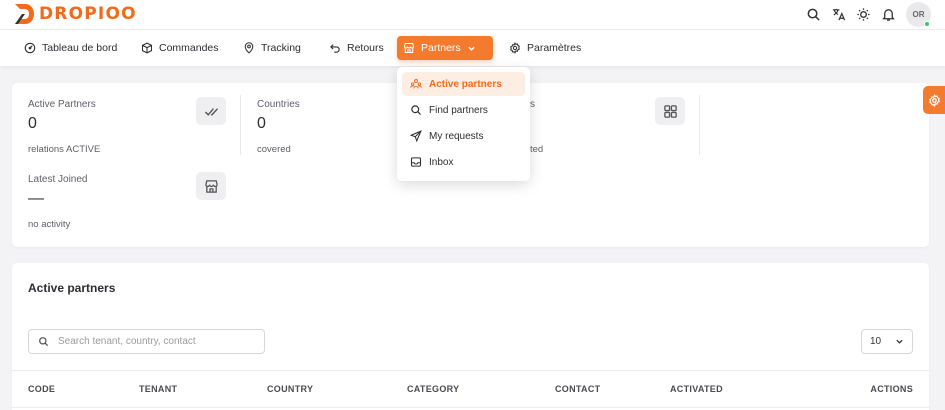  Describe the element at coordinates (281, 48) in the screenshot. I see `nav-label: Tracking` at that location.